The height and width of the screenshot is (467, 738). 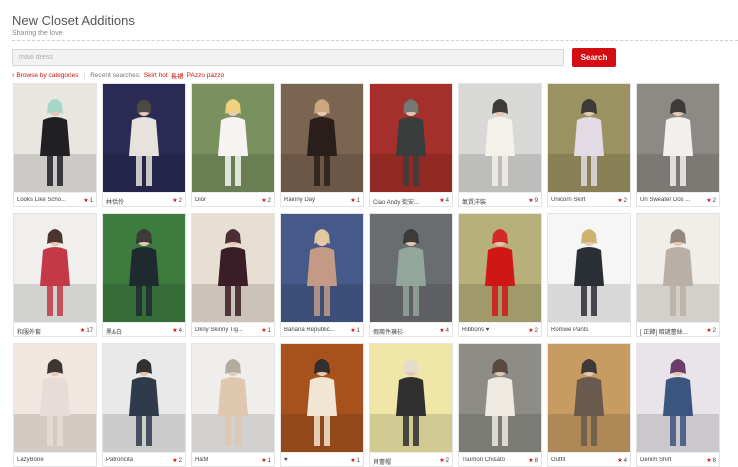 What do you see at coordinates (288, 57) in the screenshot?
I see `search-input` at bounding box center [288, 57].